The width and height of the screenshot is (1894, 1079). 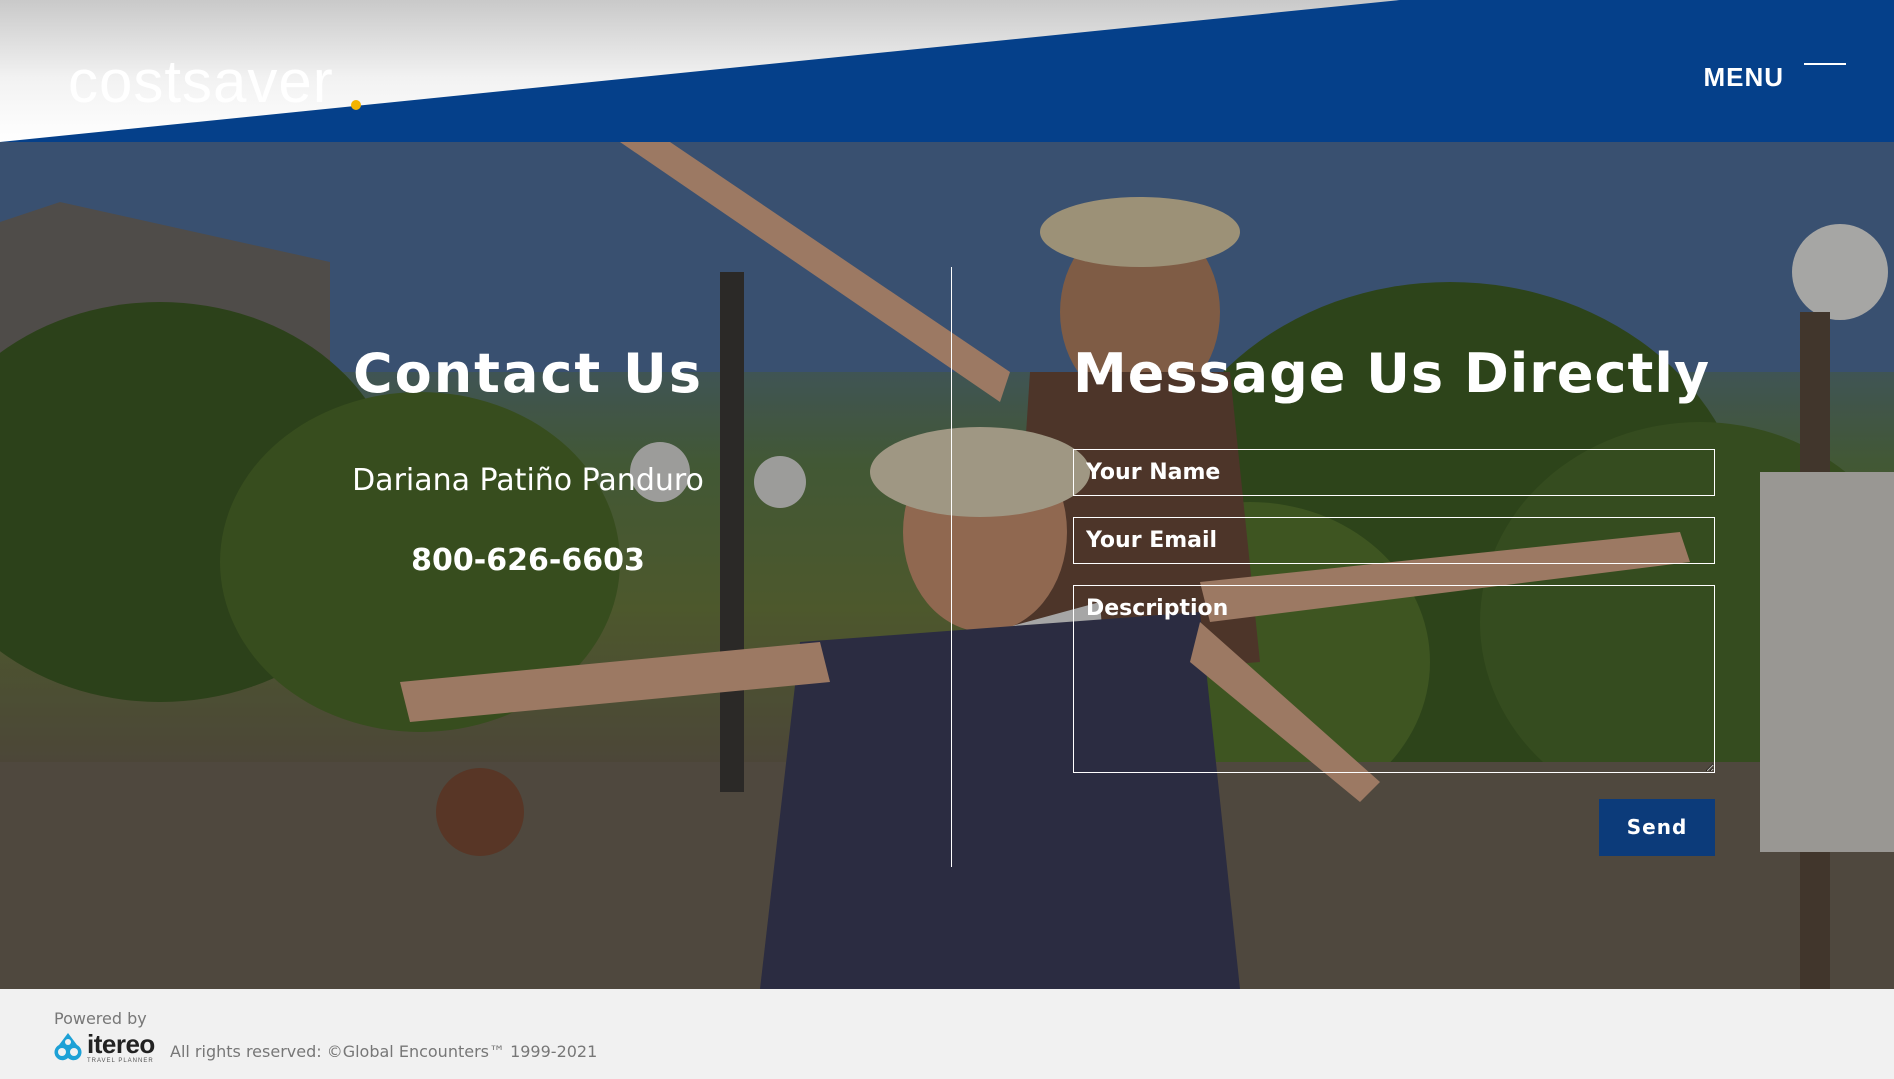 I want to click on menu-label: MENU, so click(x=1743, y=77).